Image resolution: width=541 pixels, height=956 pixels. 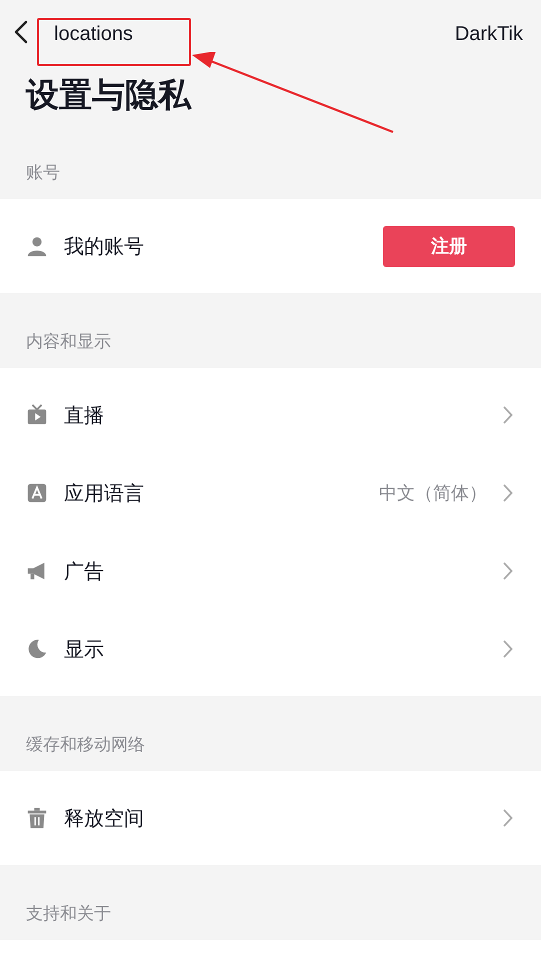 I want to click on tv-icon, so click(x=37, y=415).